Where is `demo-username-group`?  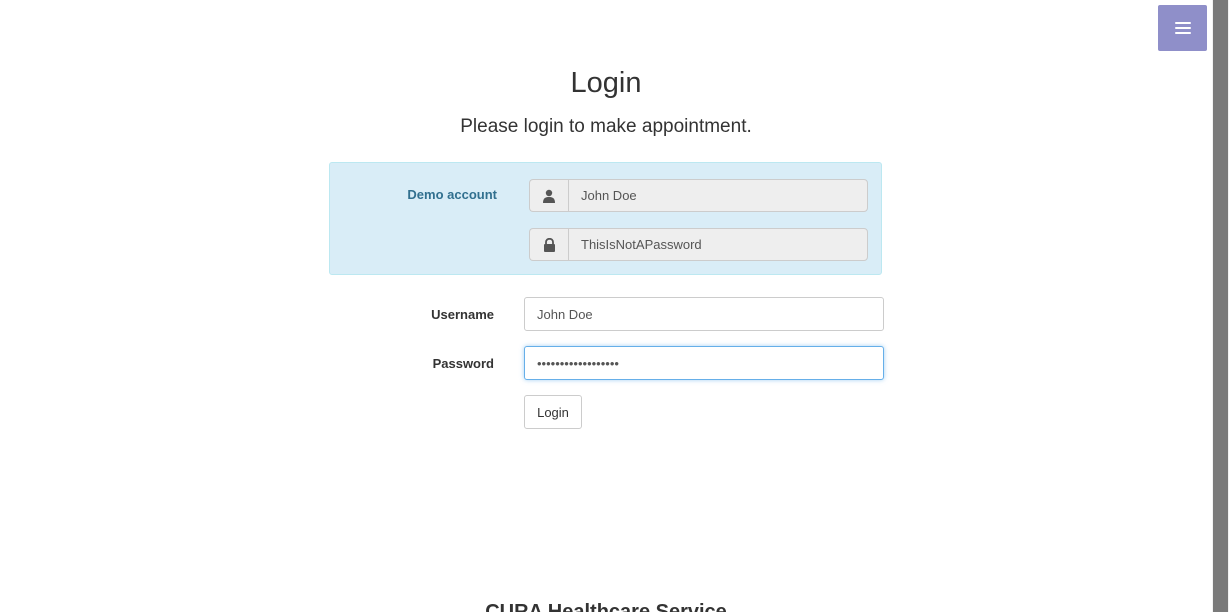
demo-username-group is located at coordinates (698, 195).